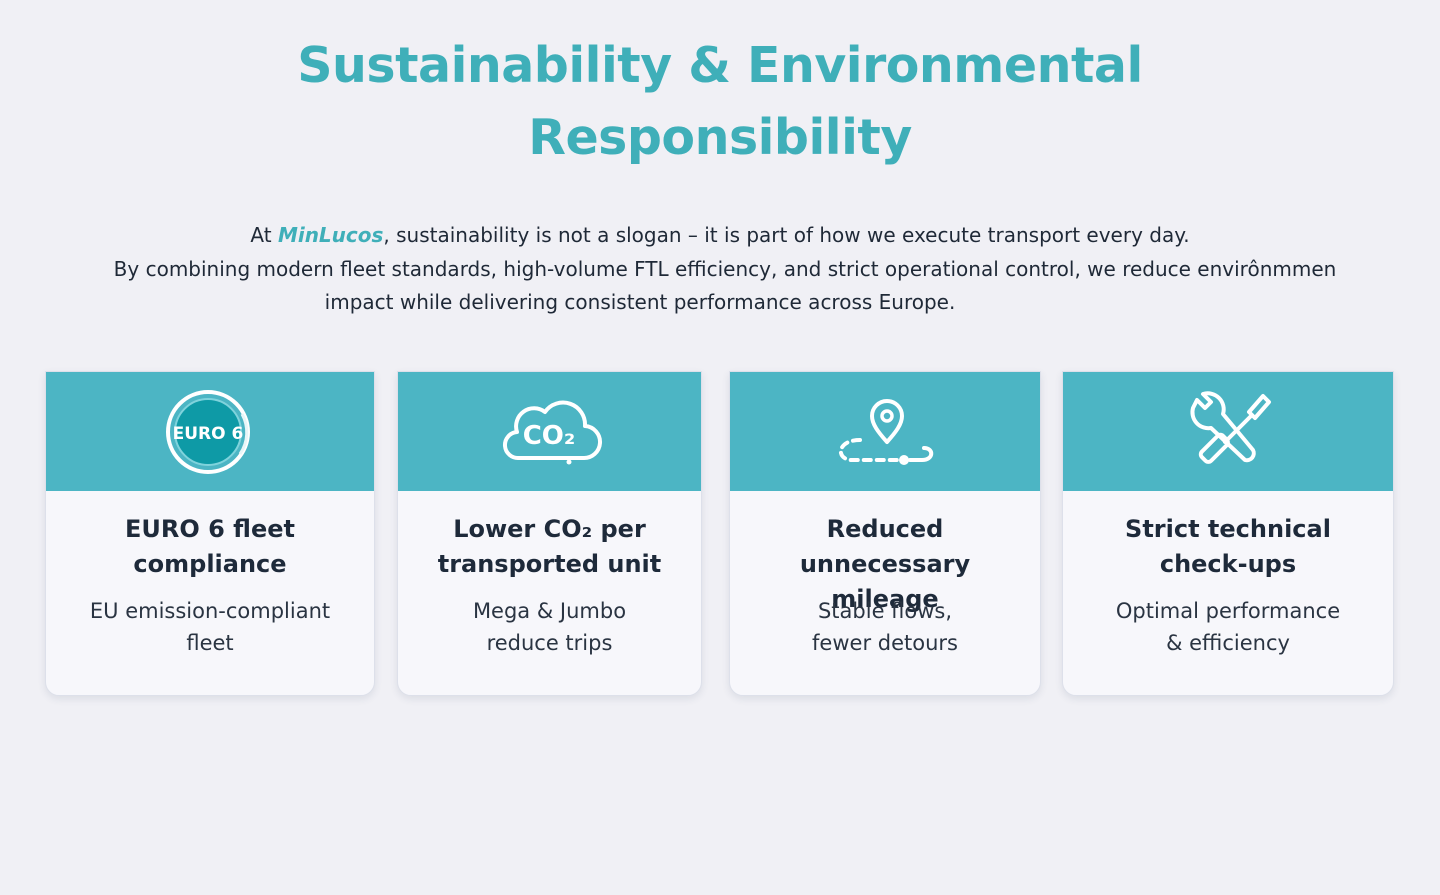 This screenshot has width=1440, height=895. Describe the element at coordinates (548, 436) in the screenshot. I see `svg-text: CO₂` at that location.